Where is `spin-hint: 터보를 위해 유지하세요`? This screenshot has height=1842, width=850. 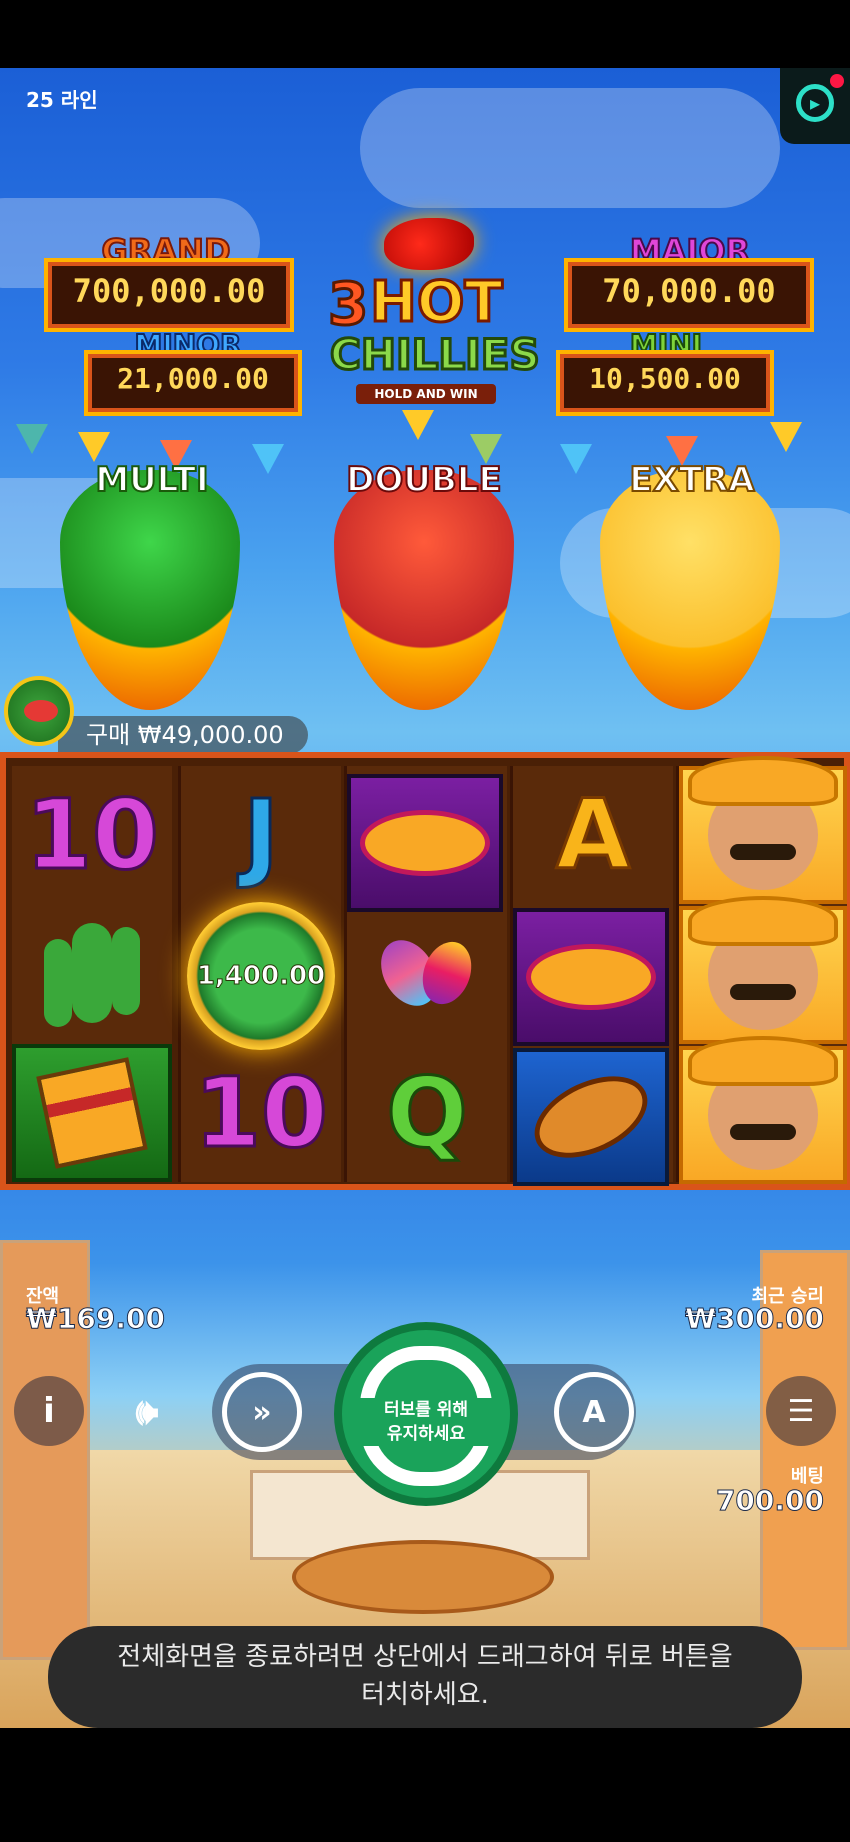 spin-hint: 터보를 위해 유지하세요 is located at coordinates (426, 1422).